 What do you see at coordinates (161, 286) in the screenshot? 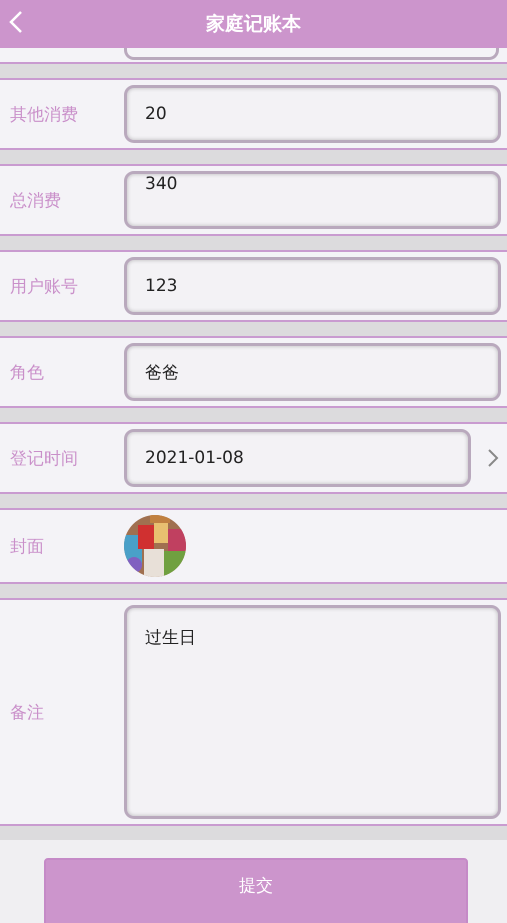
I see `field-value: 123` at bounding box center [161, 286].